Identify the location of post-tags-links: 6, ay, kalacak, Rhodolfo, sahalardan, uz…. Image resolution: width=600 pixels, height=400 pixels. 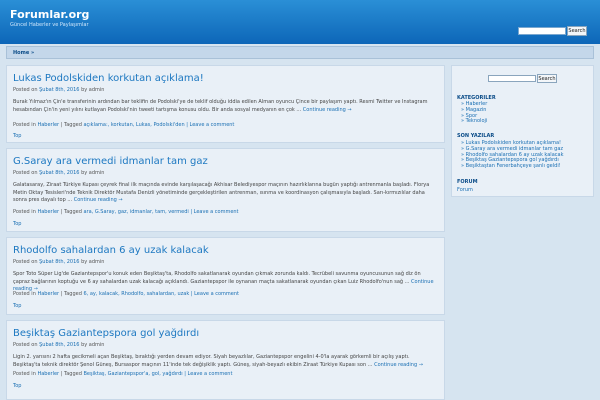
(136, 294).